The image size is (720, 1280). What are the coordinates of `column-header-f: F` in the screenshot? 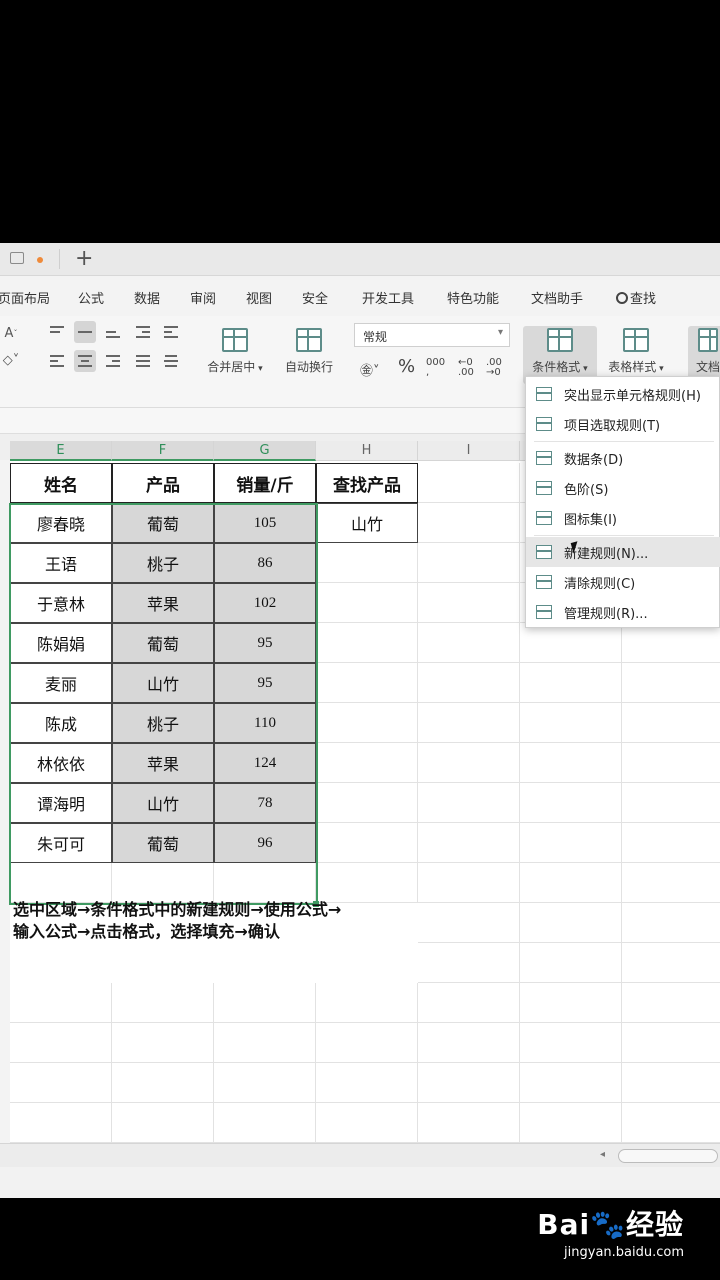 It's located at (163, 451).